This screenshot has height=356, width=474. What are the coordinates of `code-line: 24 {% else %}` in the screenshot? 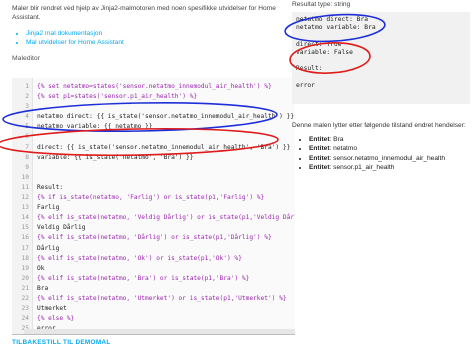 It's located at (153, 319).